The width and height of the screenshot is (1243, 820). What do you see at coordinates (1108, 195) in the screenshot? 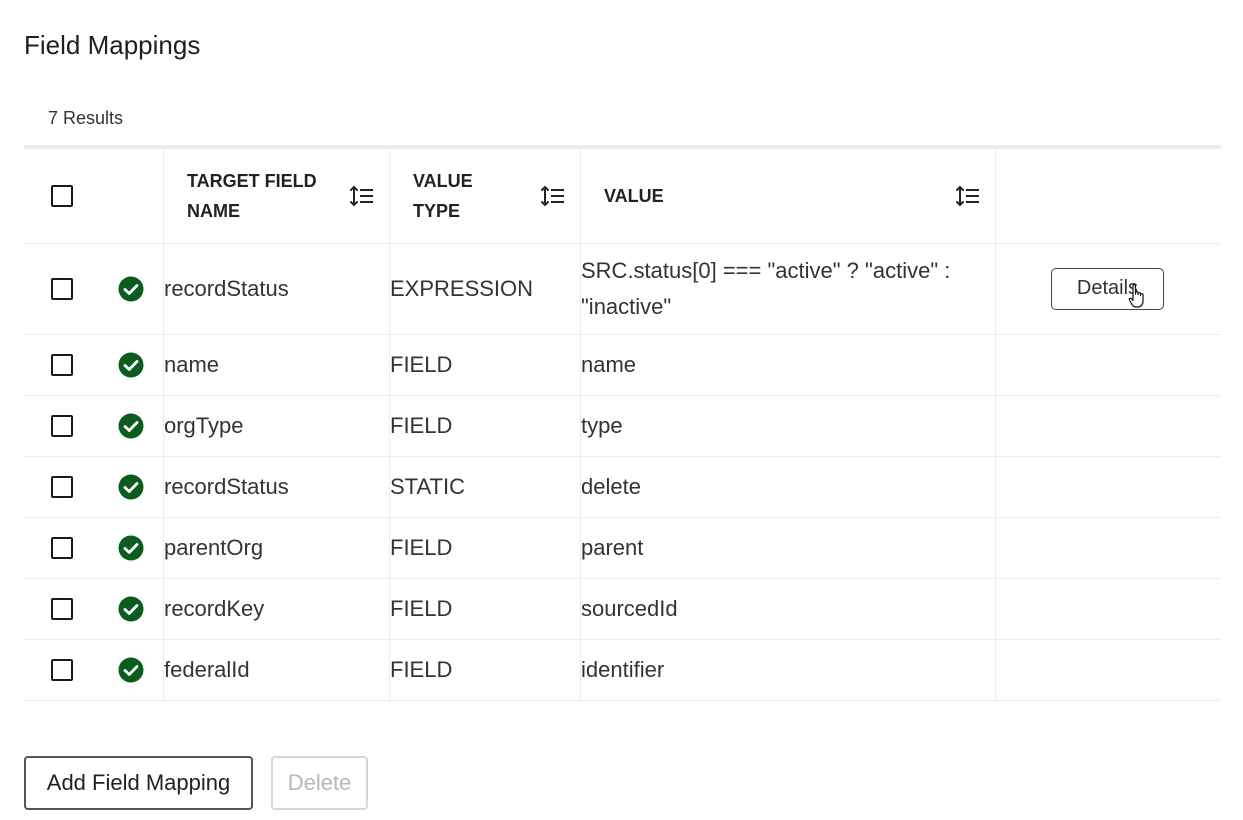
I see `header-action-cell` at bounding box center [1108, 195].